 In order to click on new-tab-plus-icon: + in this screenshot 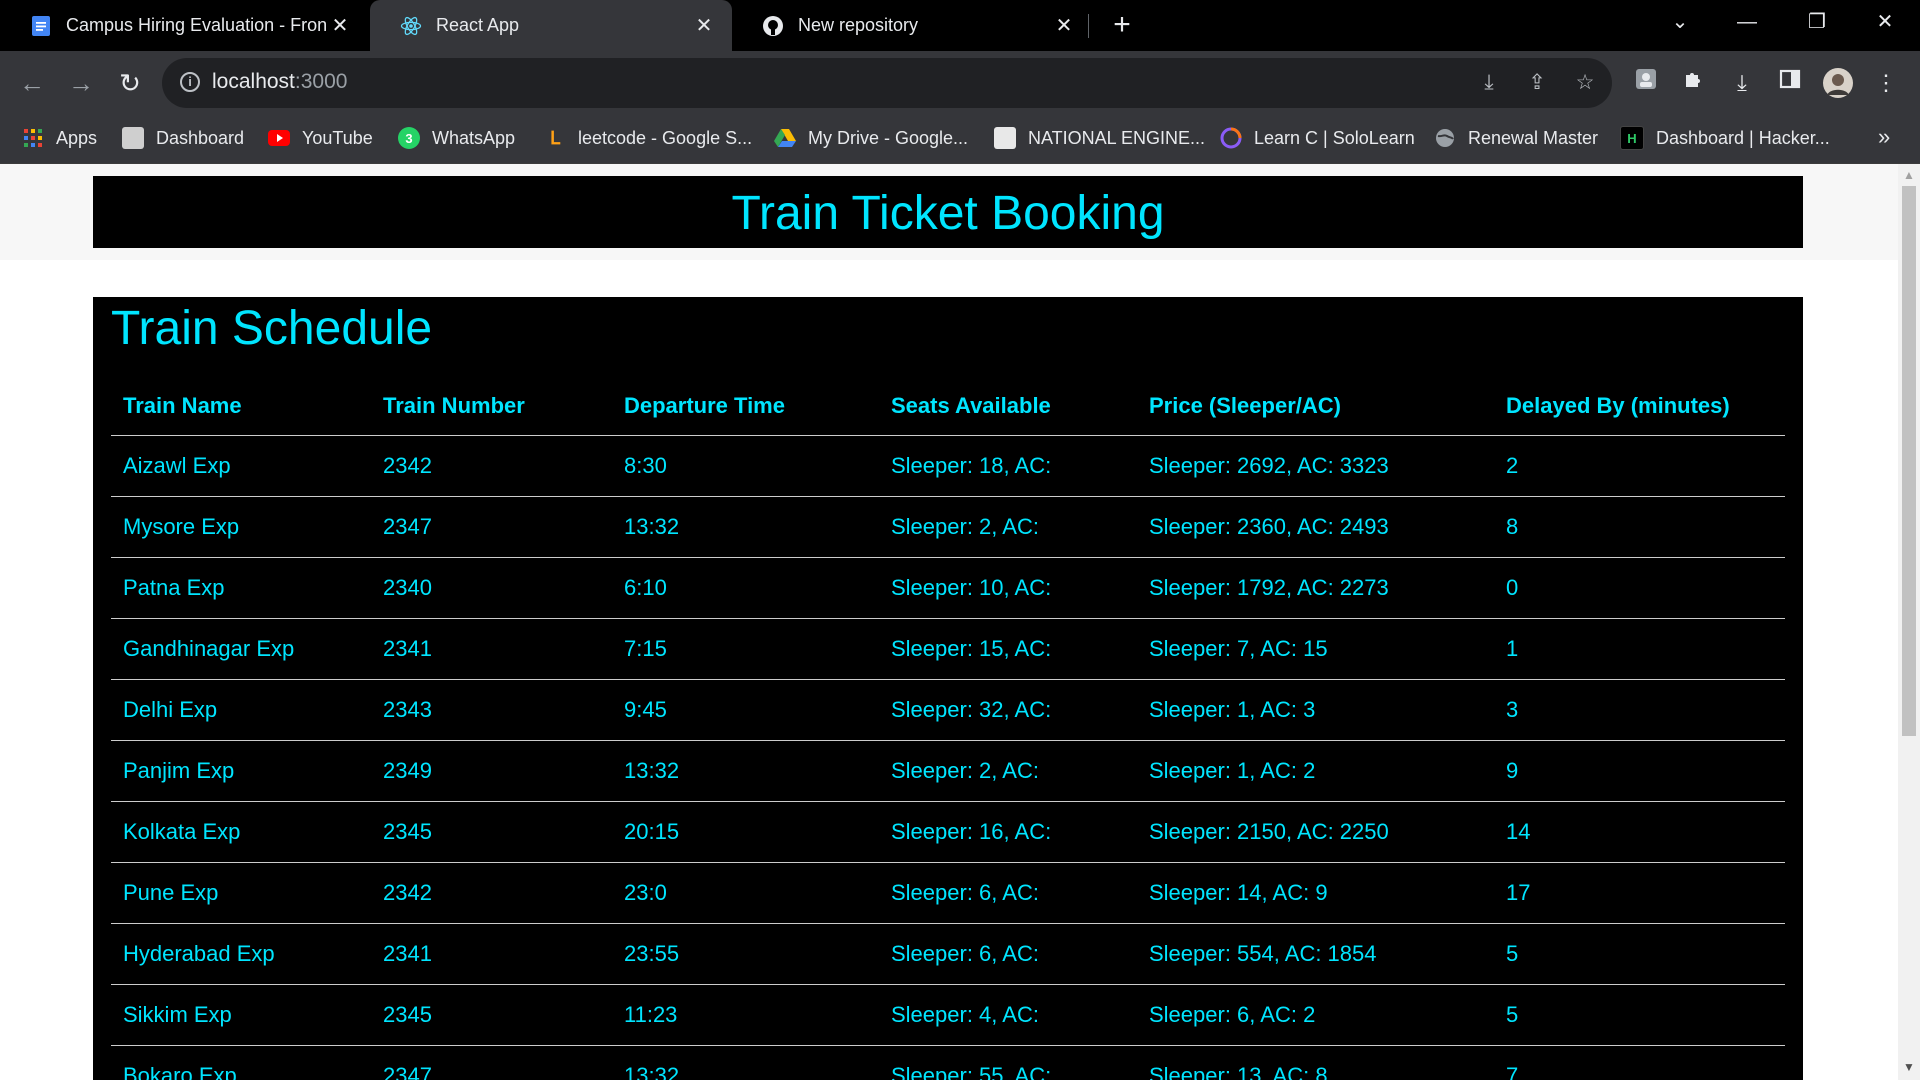, I will do `click(1122, 25)`.